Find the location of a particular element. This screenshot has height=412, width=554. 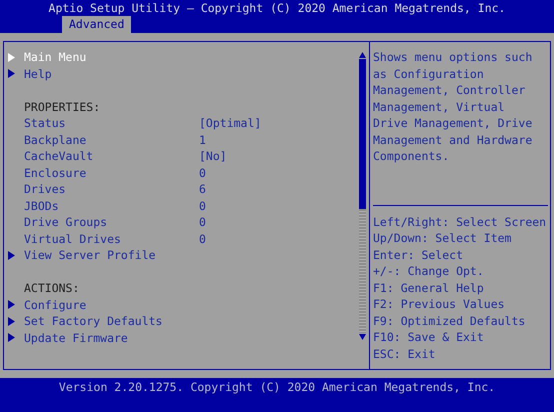

menu-item: Main Menu is located at coordinates (55, 57).